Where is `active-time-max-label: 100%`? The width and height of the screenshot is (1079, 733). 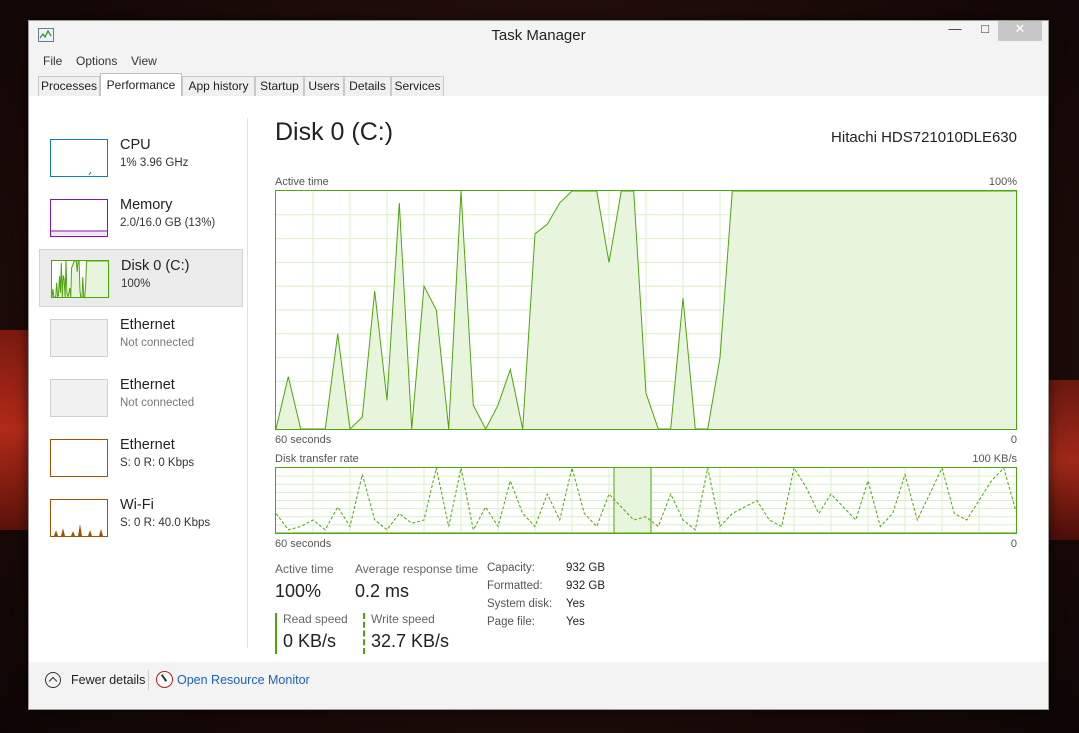
active-time-max-label: 100% is located at coordinates (1002, 182).